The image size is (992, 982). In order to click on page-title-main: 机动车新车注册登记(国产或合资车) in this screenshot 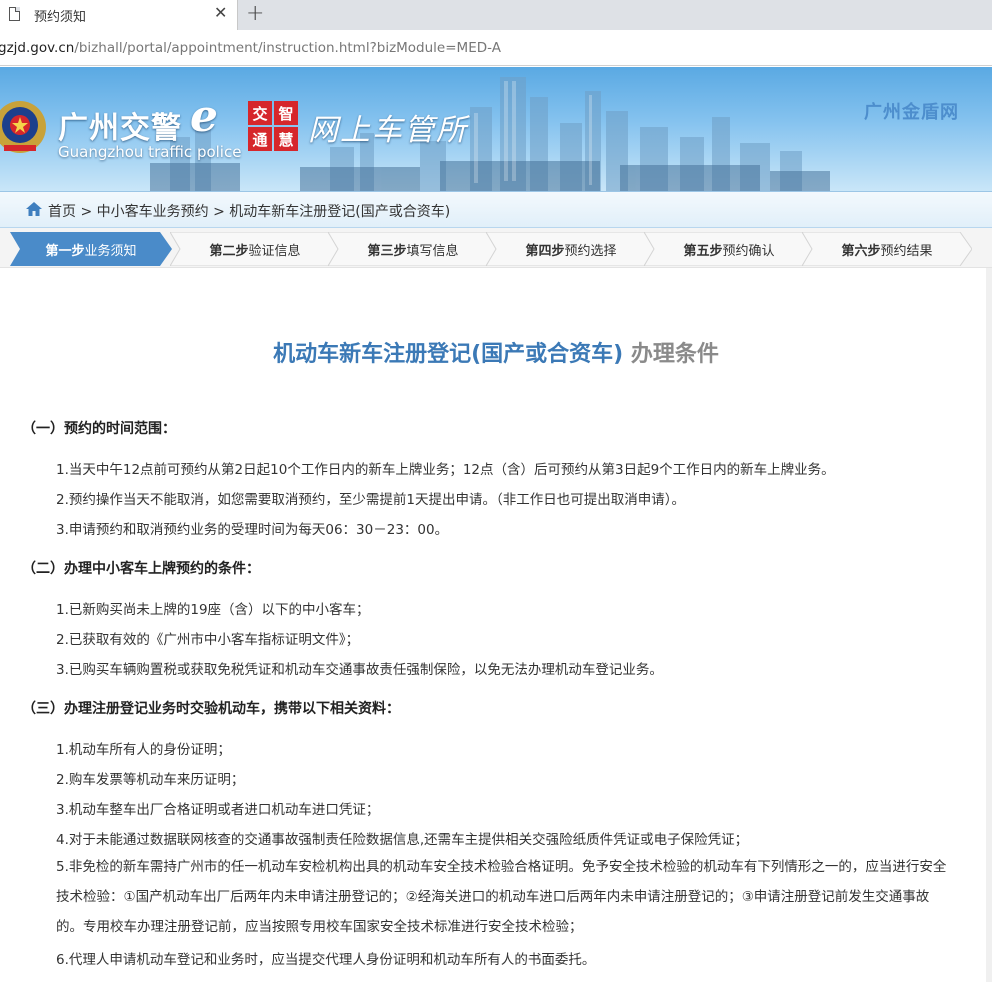, I will do `click(448, 354)`.